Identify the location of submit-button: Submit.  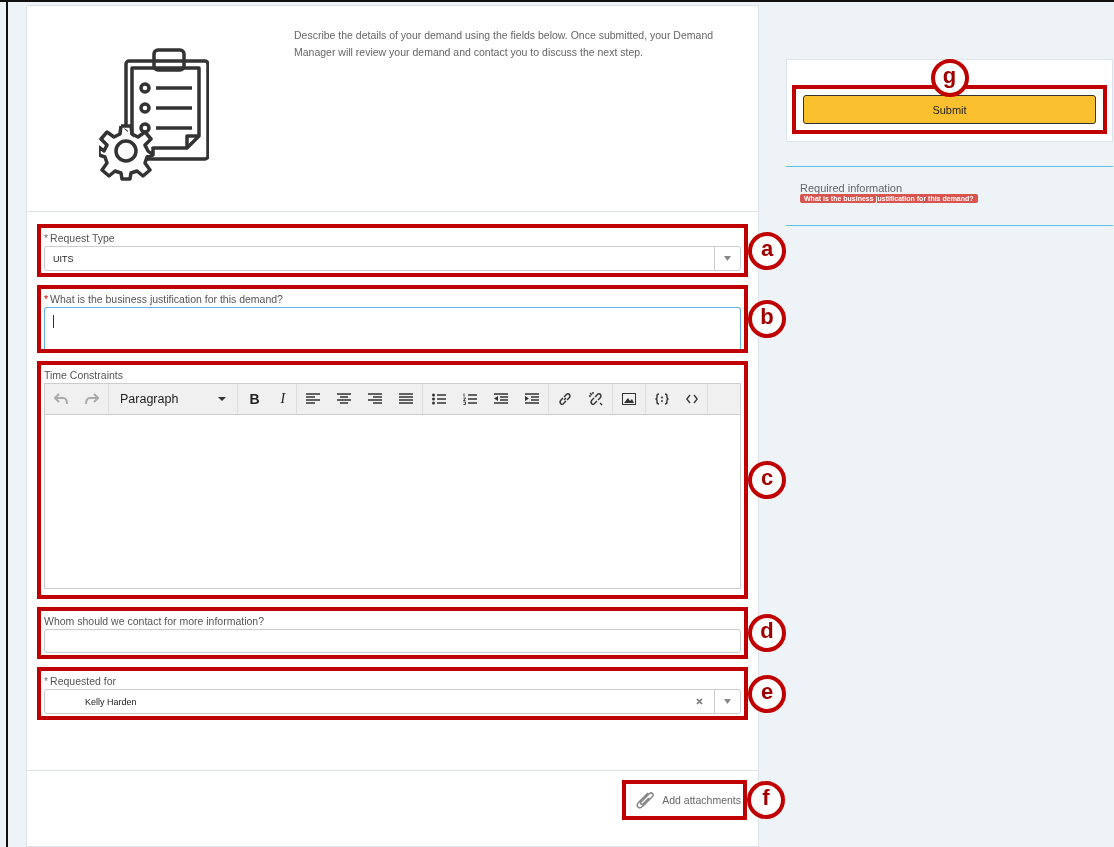
(949, 109).